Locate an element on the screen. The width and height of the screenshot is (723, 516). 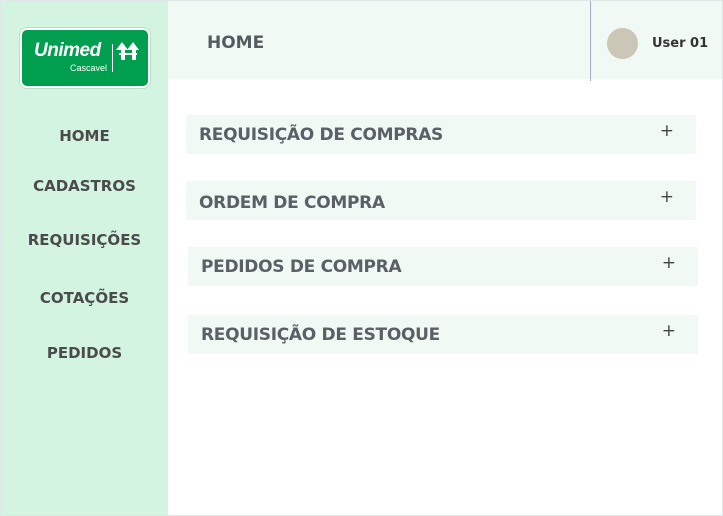
section-label: PEDIDOS DE COMPRA is located at coordinates (301, 267).